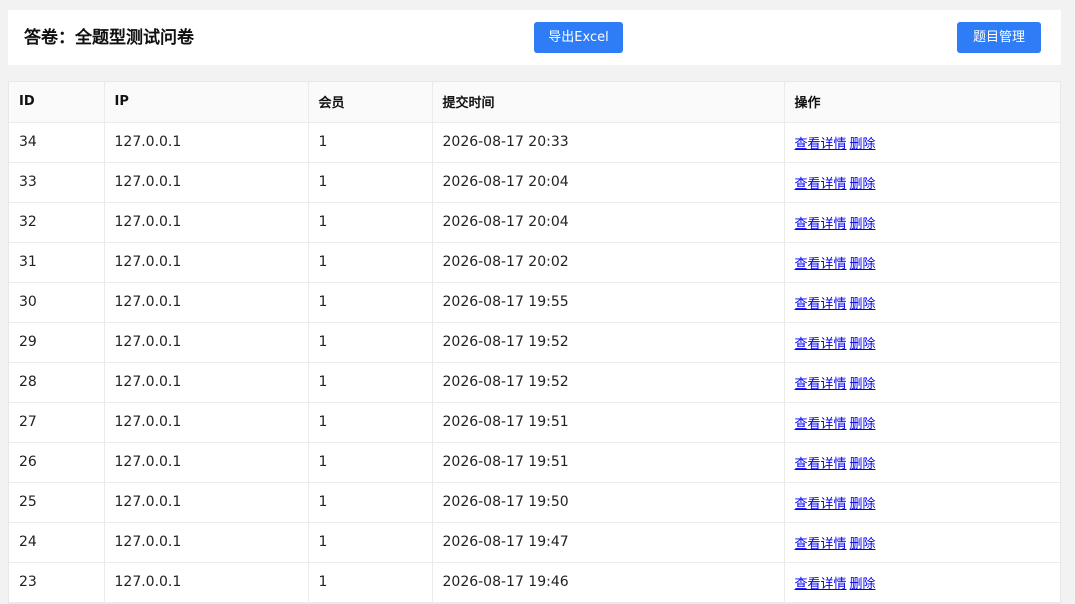 The height and width of the screenshot is (604, 1075). What do you see at coordinates (608, 302) in the screenshot?
I see `cell-submit-time: 2026-08-17 19:55` at bounding box center [608, 302].